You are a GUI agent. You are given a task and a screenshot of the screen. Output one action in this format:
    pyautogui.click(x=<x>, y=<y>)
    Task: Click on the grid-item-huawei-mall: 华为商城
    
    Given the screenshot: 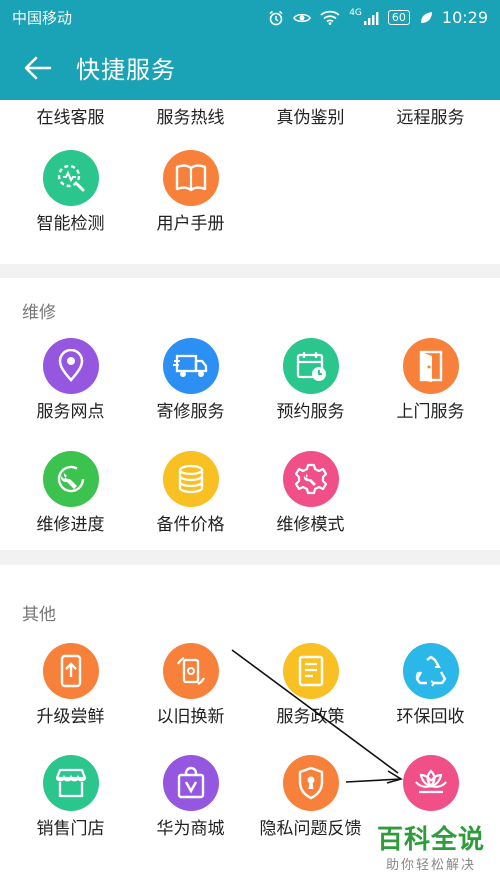 What is the action you would take?
    pyautogui.click(x=190, y=797)
    